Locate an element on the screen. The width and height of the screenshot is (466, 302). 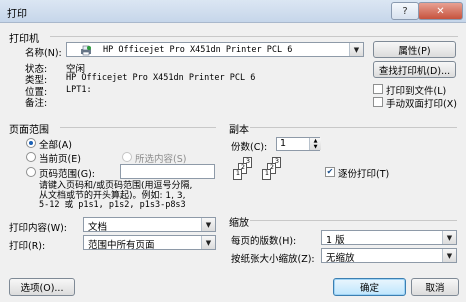
printer-name-select: HP Officejet Pro X451dn Printer PCL 6 ▼ is located at coordinates (215, 49).